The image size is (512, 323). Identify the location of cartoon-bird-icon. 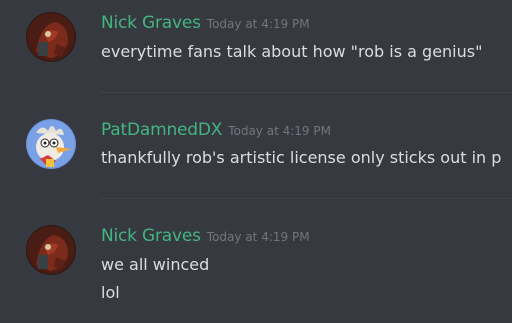
(51, 144).